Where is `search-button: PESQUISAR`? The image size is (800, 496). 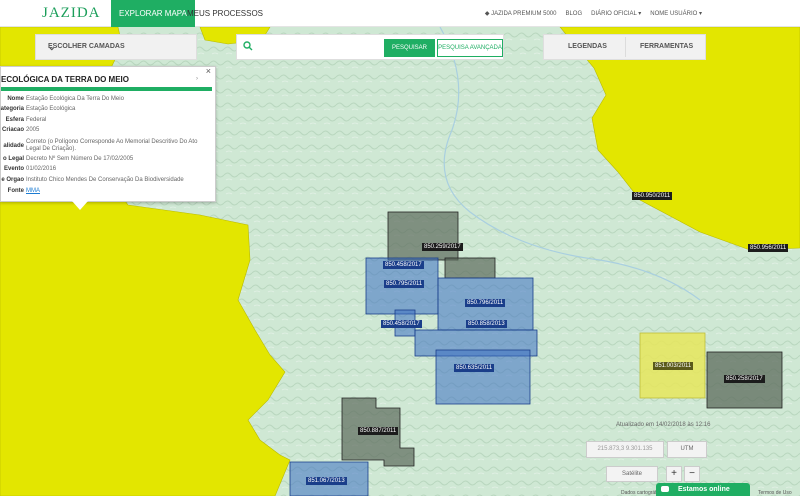
search-button: PESQUISAR is located at coordinates (409, 48).